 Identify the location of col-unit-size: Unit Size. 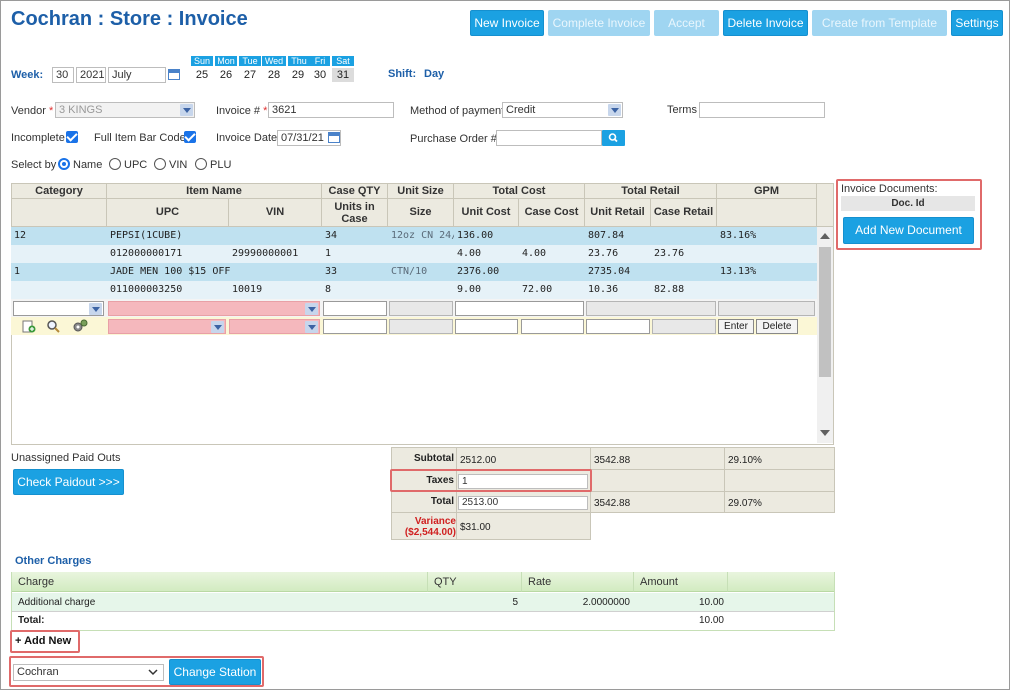
(421, 191).